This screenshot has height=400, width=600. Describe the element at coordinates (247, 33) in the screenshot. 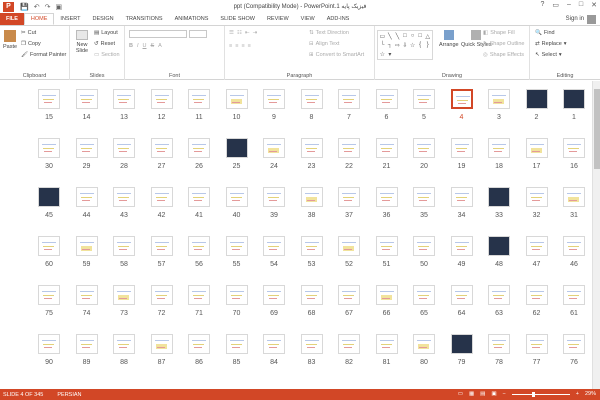

I see `decrease-indent-icon: ⇤` at that location.